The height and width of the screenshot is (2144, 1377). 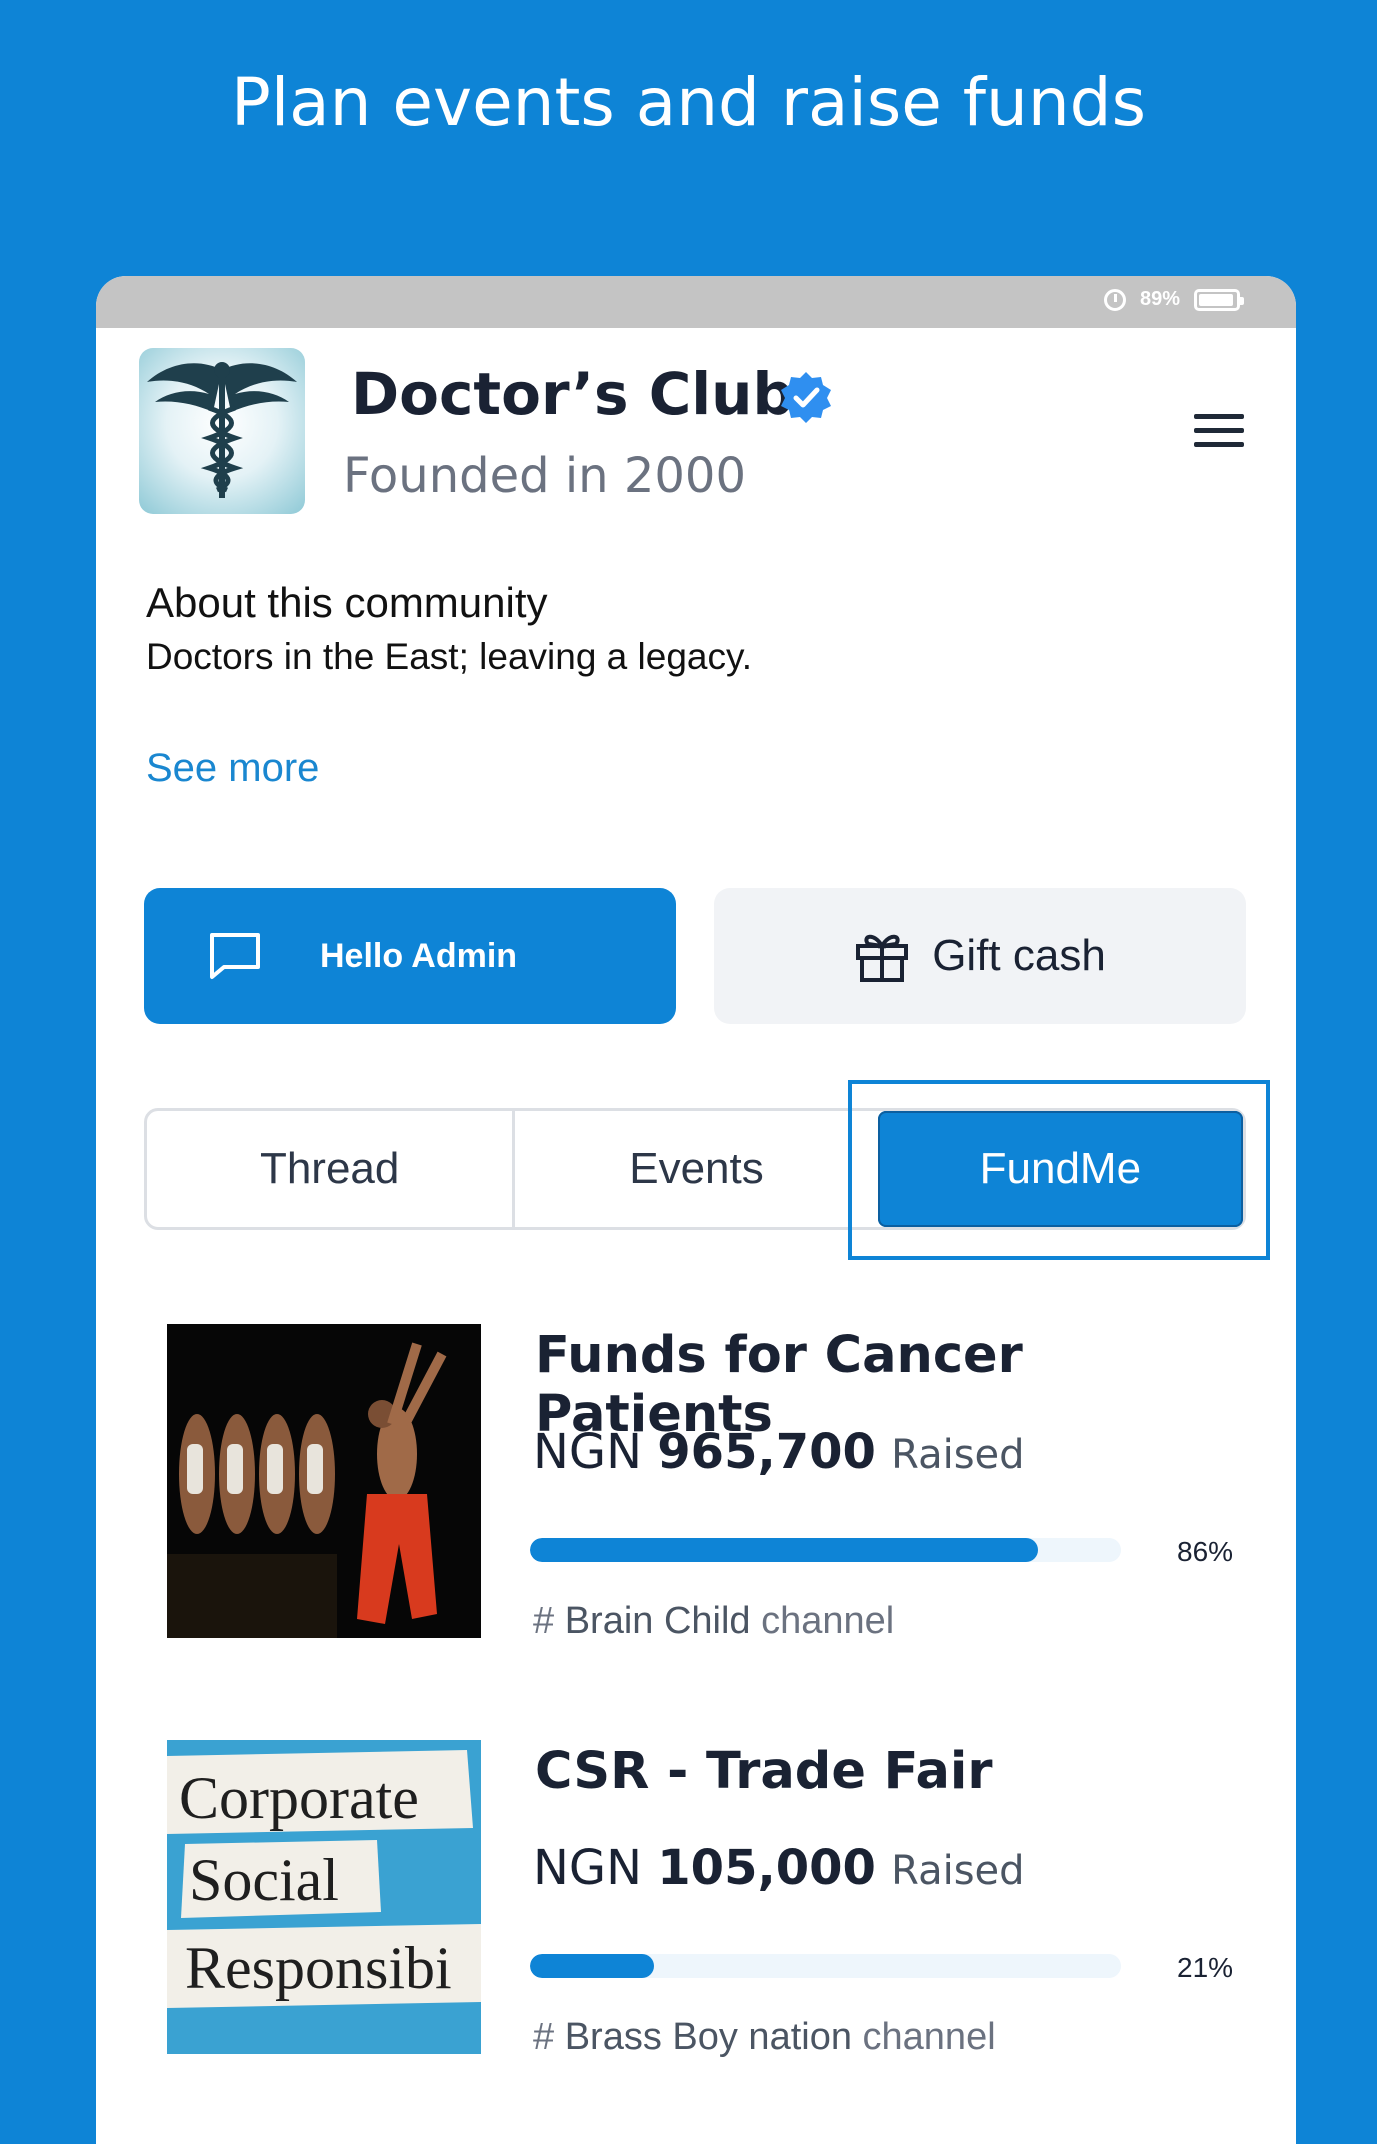 I want to click on campaign-image, so click(x=324, y=1481).